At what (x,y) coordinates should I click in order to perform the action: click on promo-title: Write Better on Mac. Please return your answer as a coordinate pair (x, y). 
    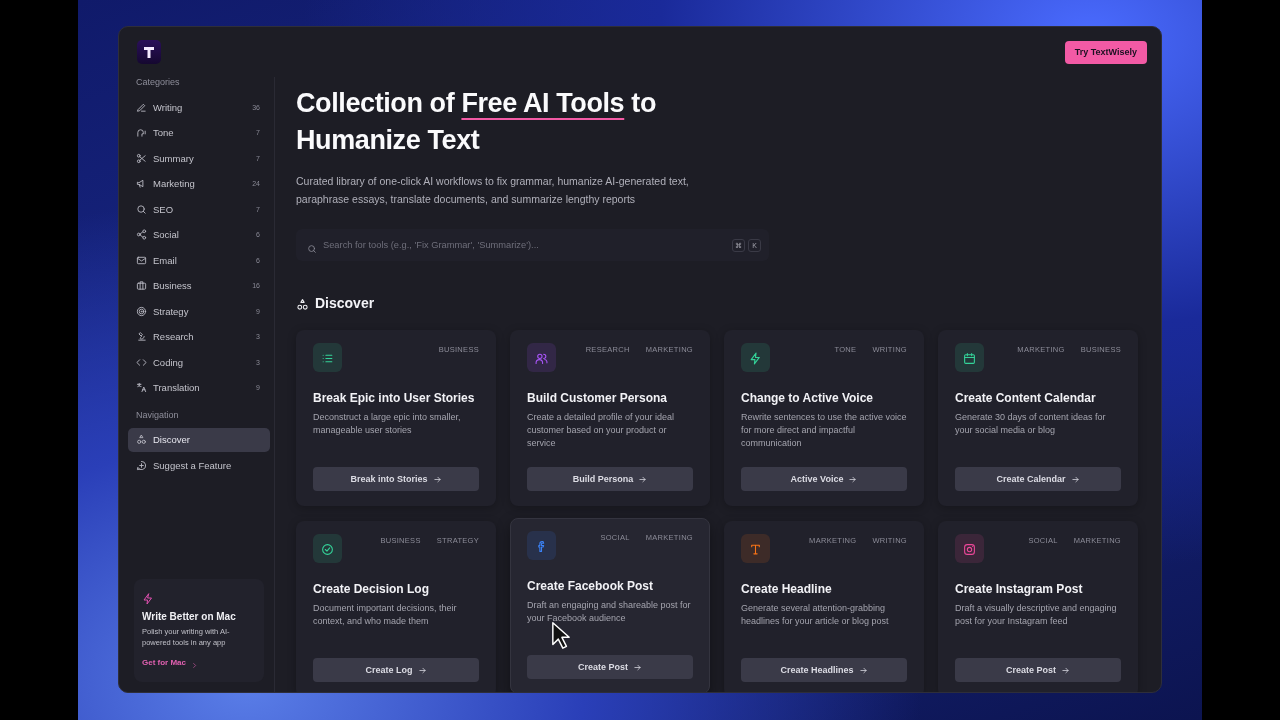
    Looking at the image, I should click on (189, 616).